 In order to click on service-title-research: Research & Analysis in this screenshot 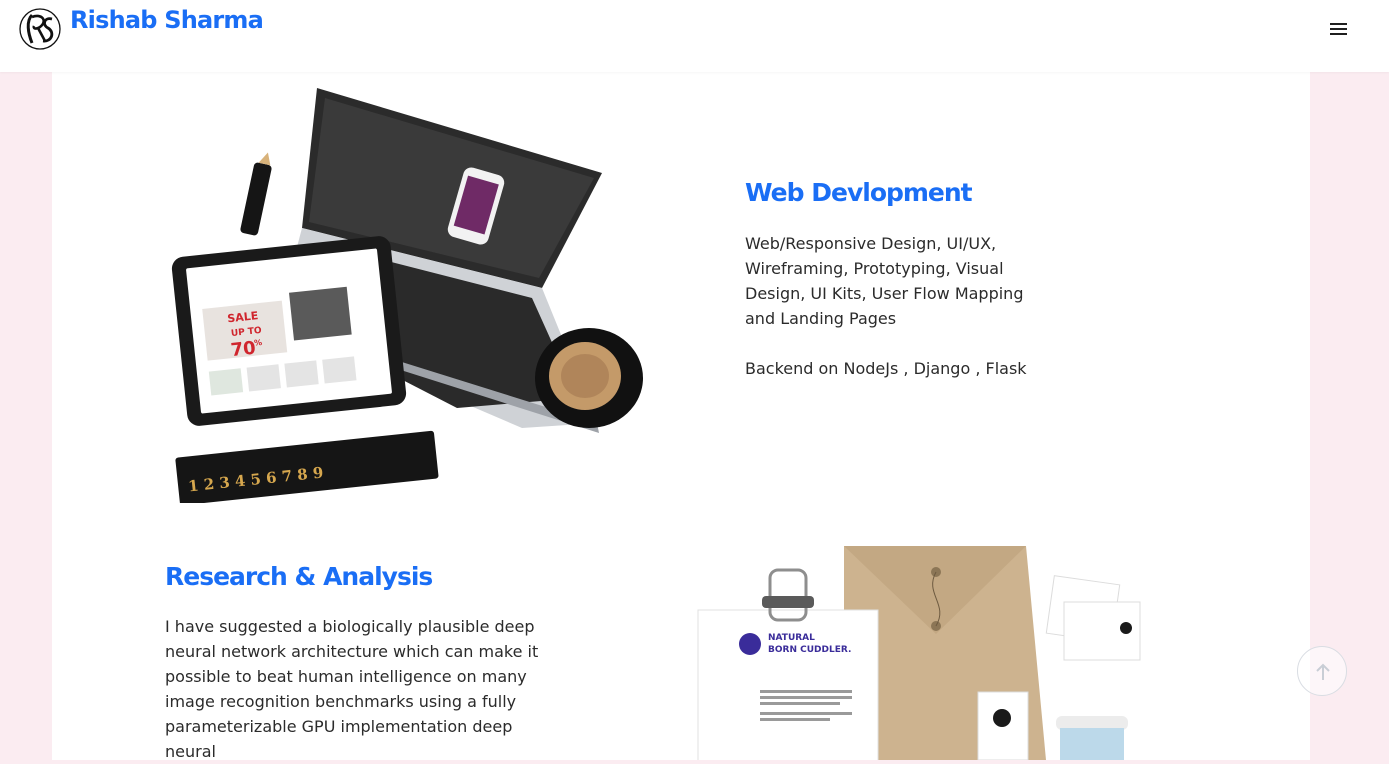, I will do `click(299, 576)`.